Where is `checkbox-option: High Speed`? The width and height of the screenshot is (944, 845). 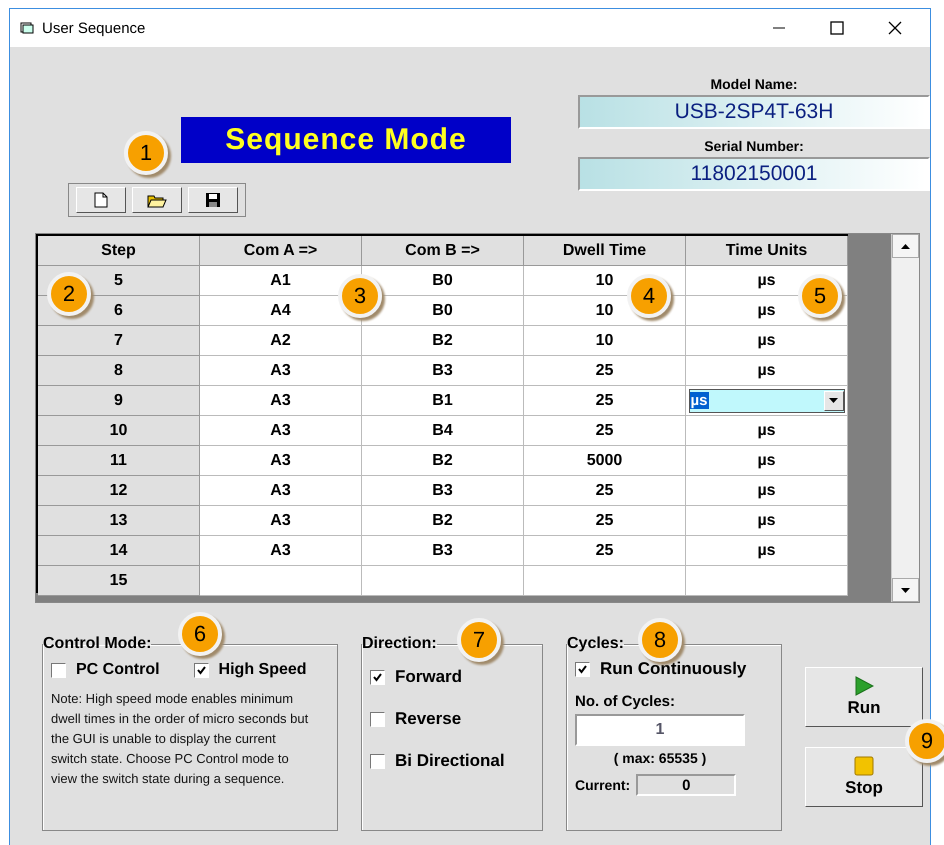 checkbox-option: High Speed is located at coordinates (250, 670).